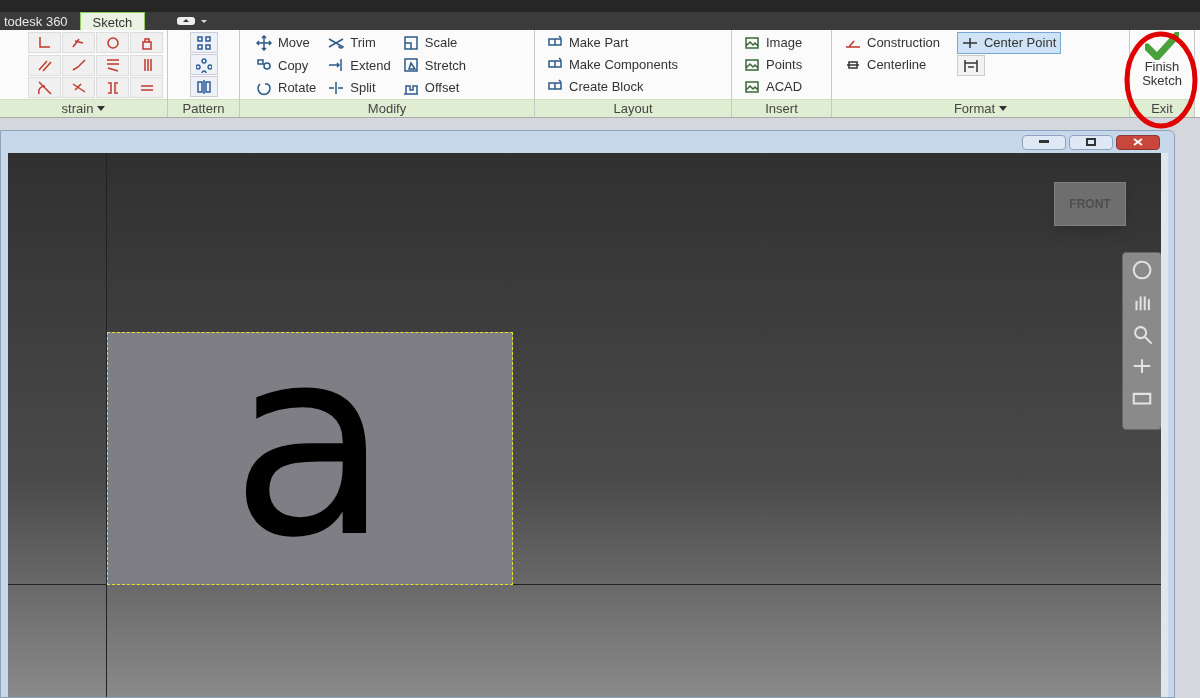  What do you see at coordinates (77, 108) in the screenshot?
I see `panel-title: strain` at bounding box center [77, 108].